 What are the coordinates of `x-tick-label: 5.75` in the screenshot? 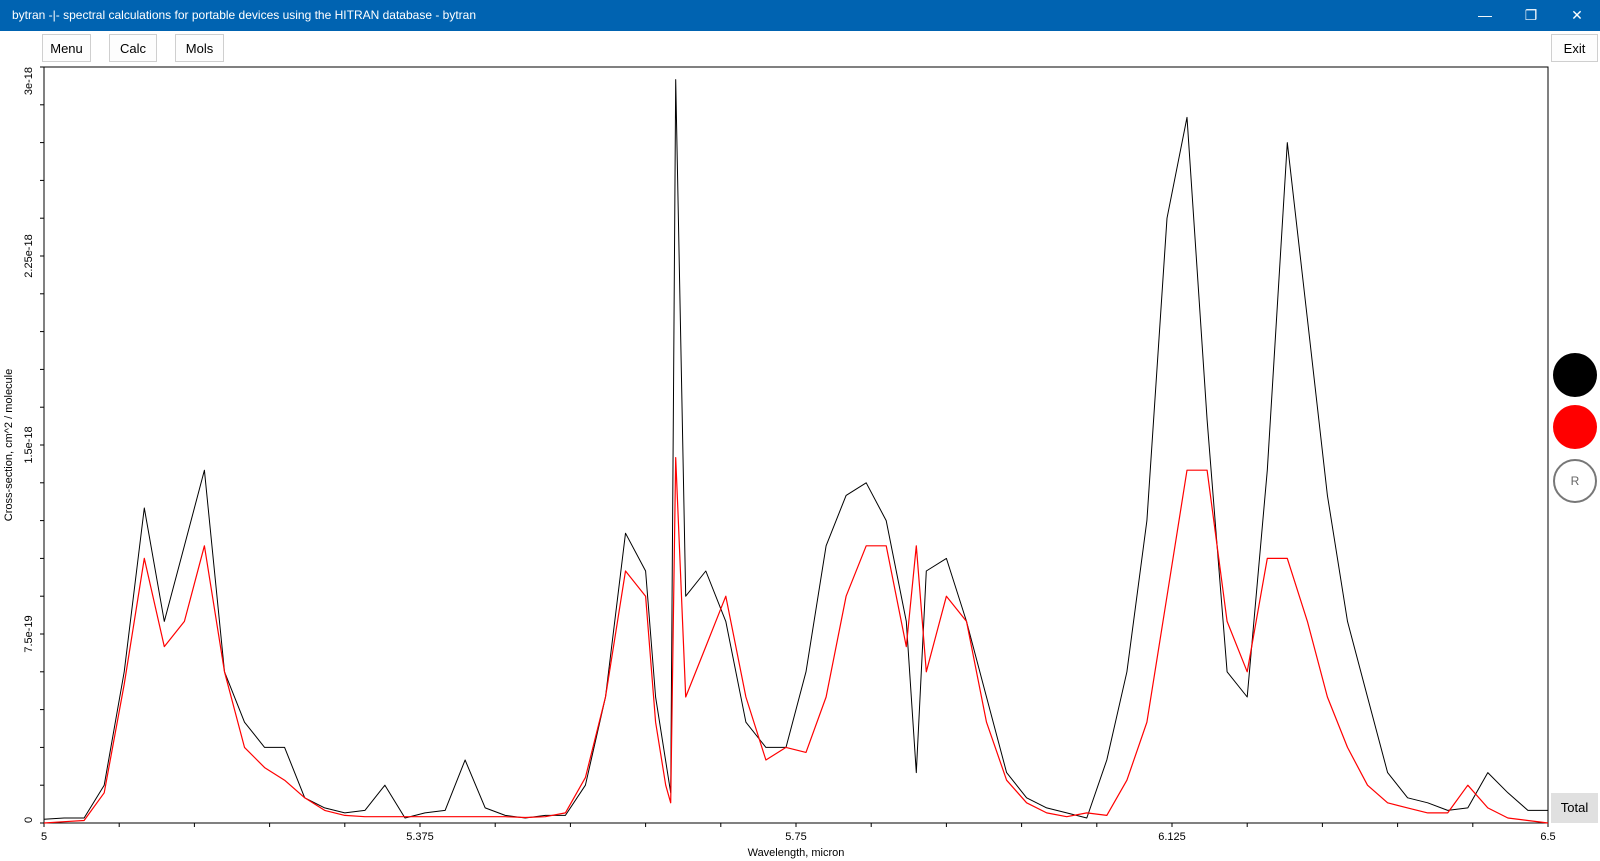 It's located at (795, 837).